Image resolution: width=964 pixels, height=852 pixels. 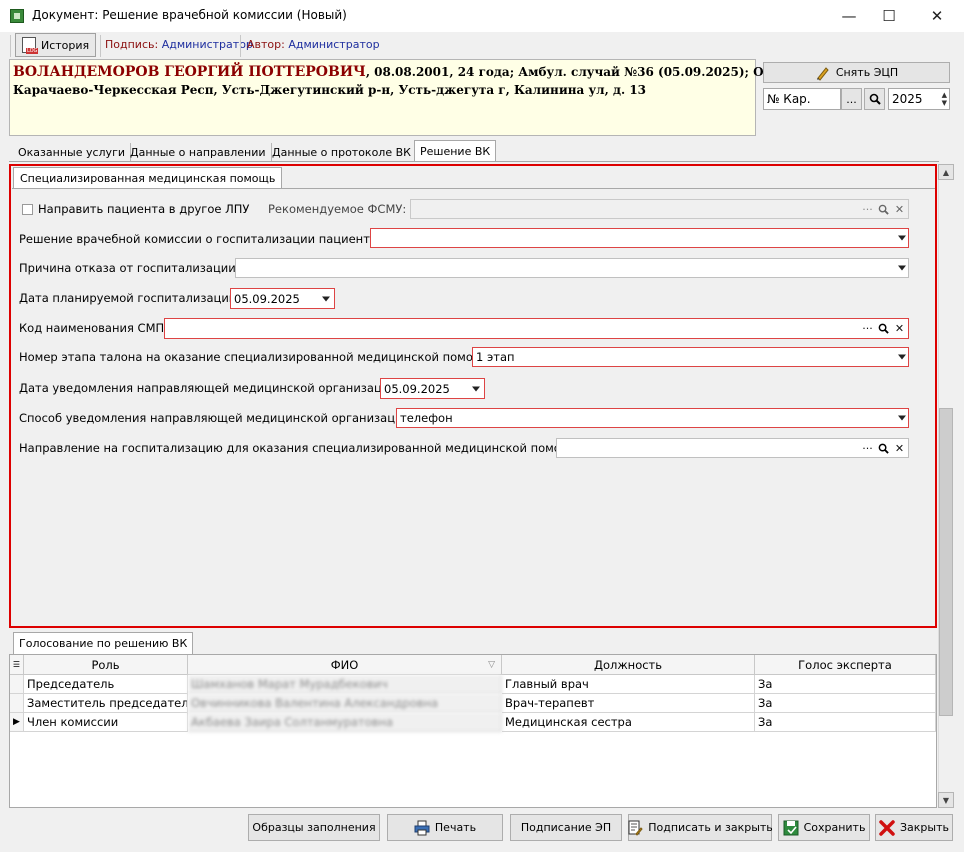 What do you see at coordinates (432, 388) in the screenshot?
I see `notify-date-picker: 05.09.2025` at bounding box center [432, 388].